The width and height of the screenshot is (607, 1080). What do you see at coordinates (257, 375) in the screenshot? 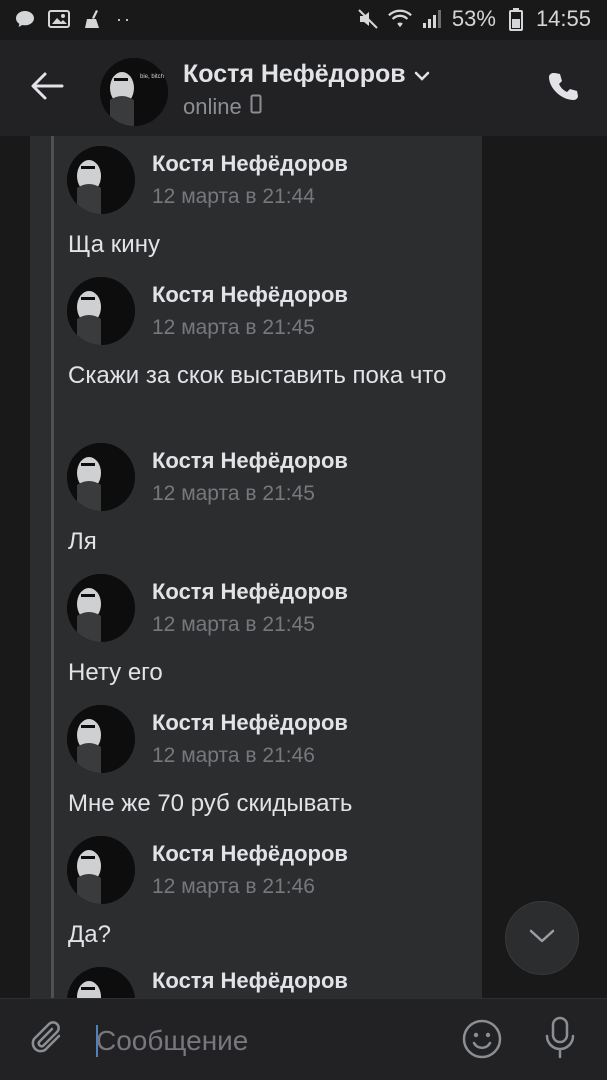
I see `message-text: Скажи за скок выставить пока что` at bounding box center [257, 375].